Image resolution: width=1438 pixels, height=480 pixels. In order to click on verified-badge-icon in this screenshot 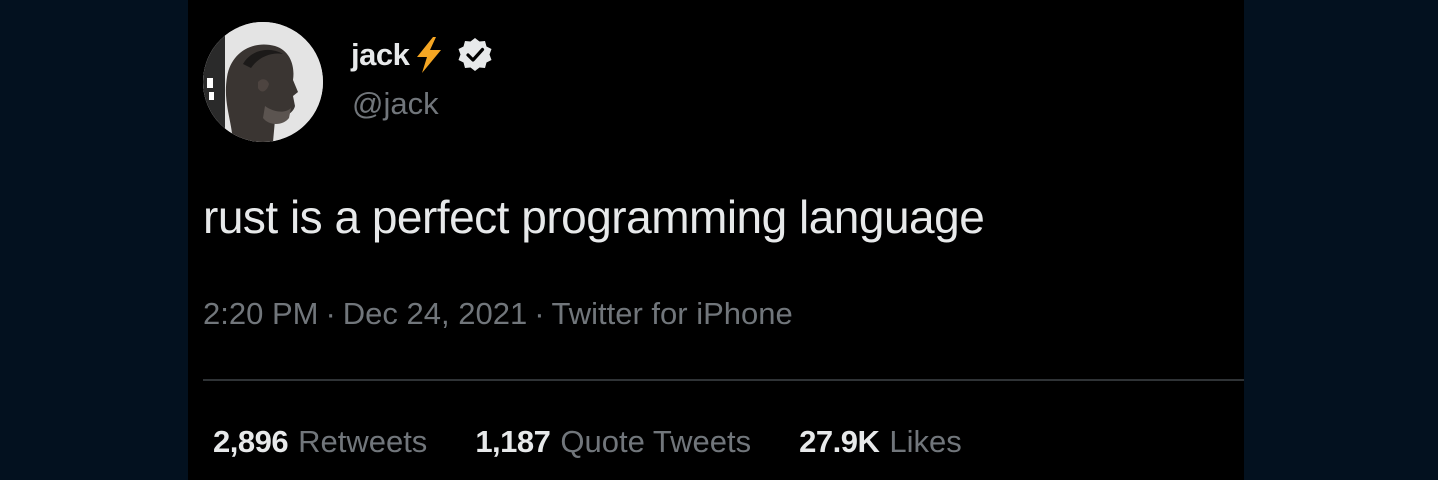, I will do `click(475, 55)`.